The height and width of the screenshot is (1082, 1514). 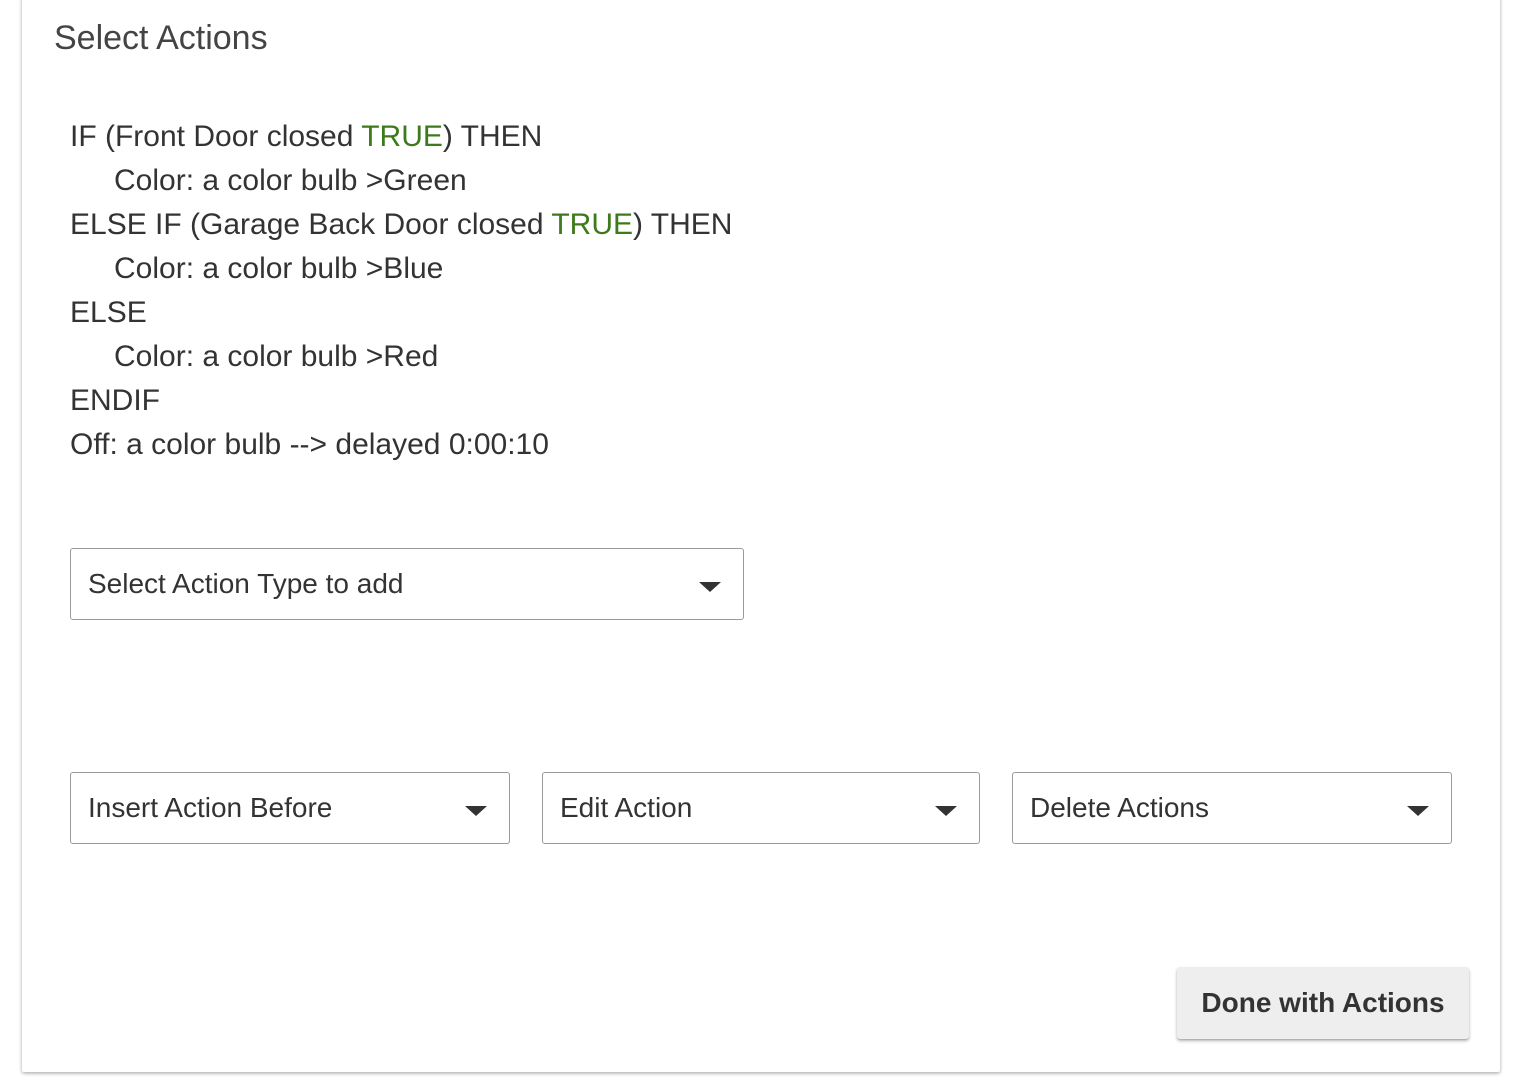 I want to click on action-text: ELSE IF (Garage Back Door closed, so click(x=311, y=224).